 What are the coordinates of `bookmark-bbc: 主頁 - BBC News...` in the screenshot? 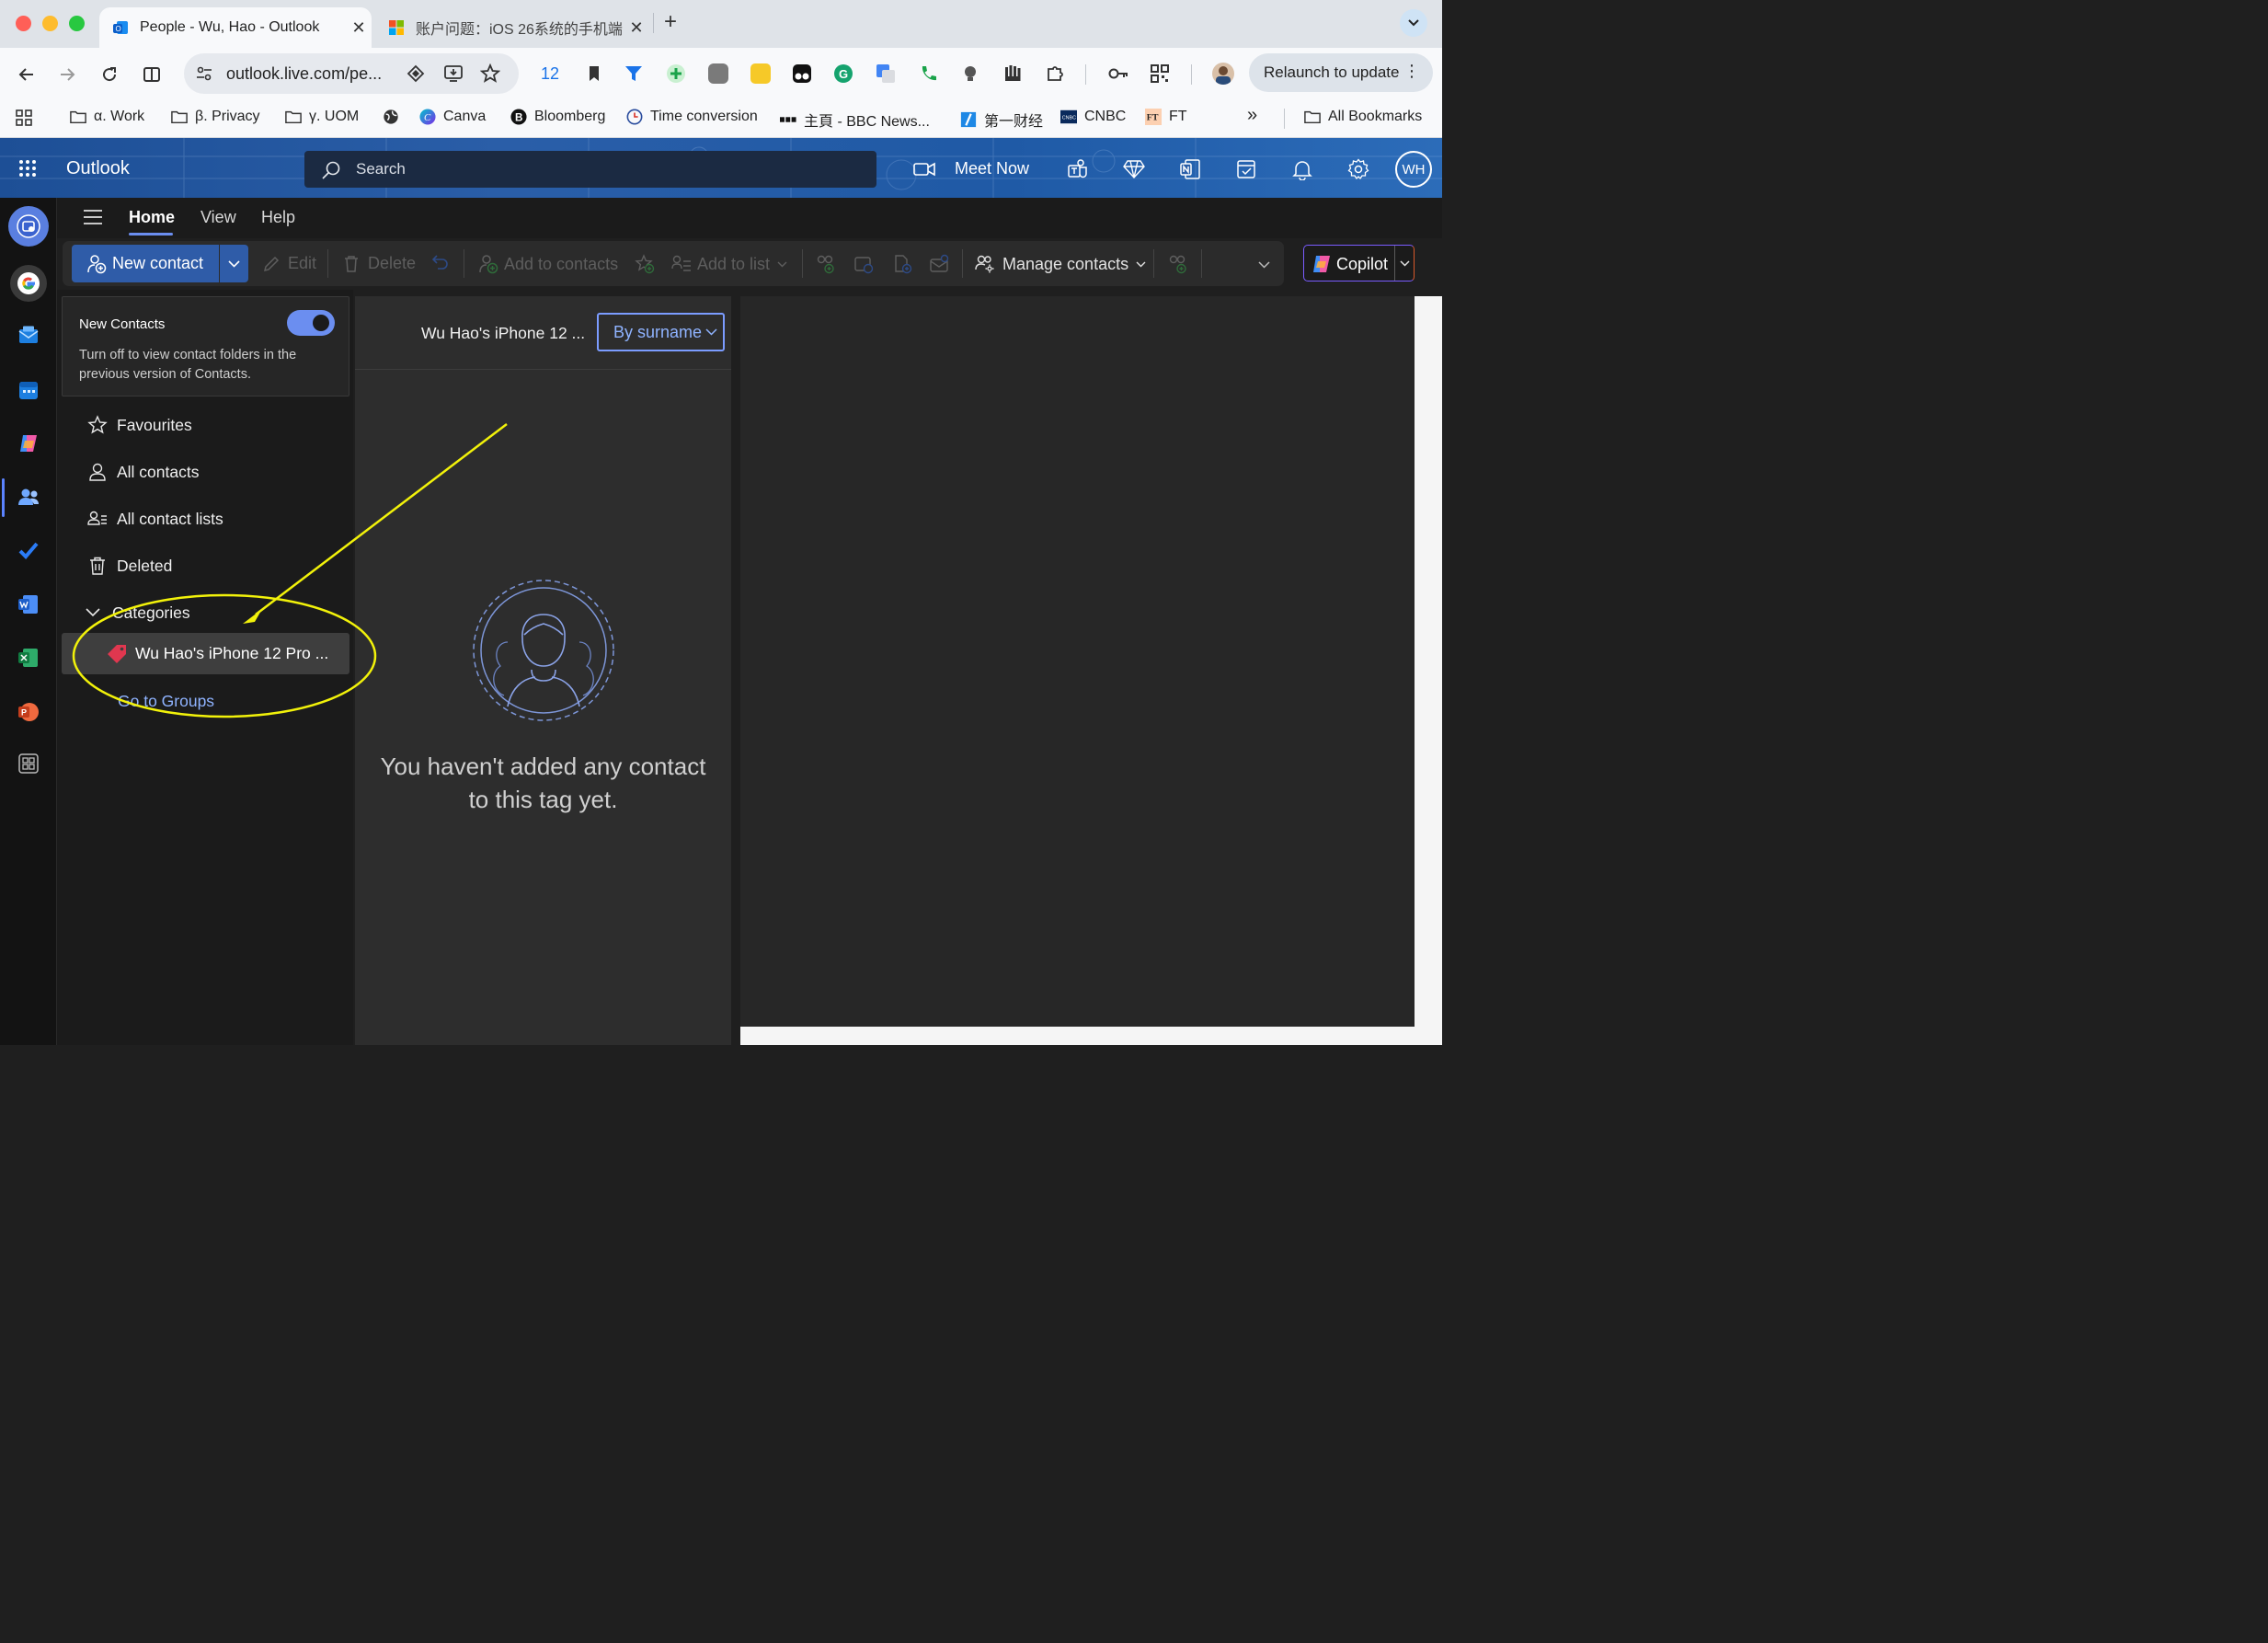 It's located at (855, 120).